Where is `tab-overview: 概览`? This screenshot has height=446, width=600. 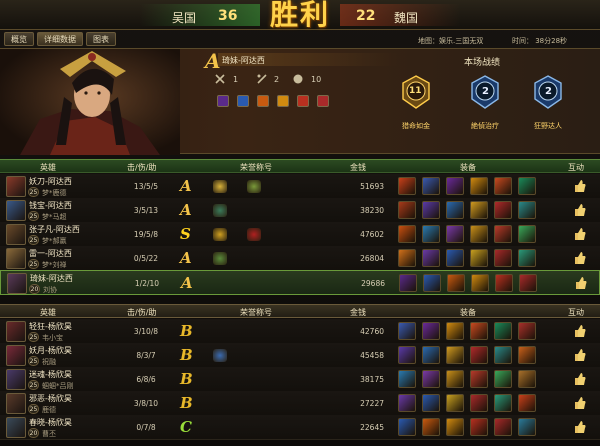 tab-overview: 概览 is located at coordinates (19, 39).